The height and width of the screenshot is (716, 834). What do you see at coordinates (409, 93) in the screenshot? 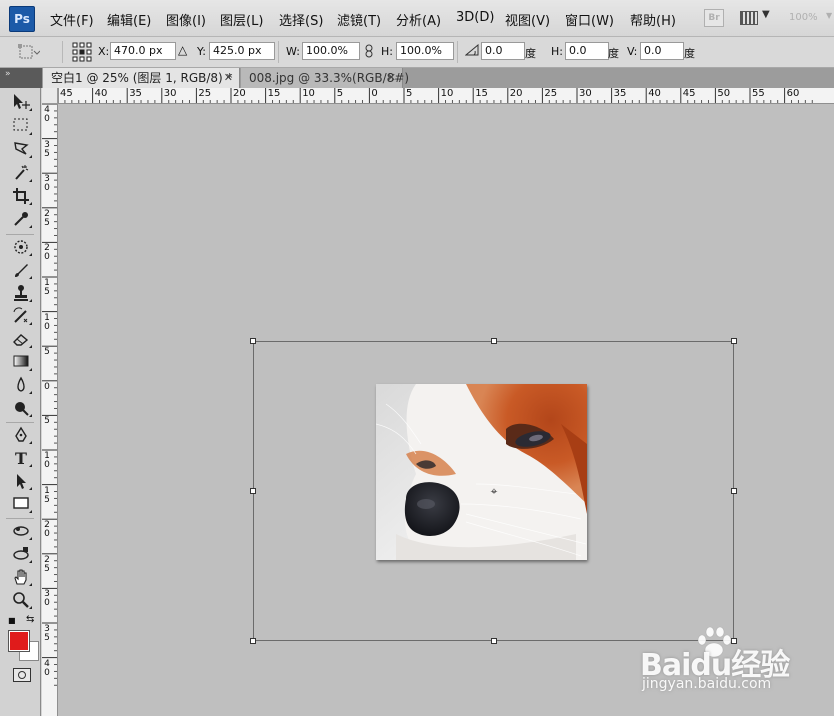
I see `ruler-label: 5` at bounding box center [409, 93].